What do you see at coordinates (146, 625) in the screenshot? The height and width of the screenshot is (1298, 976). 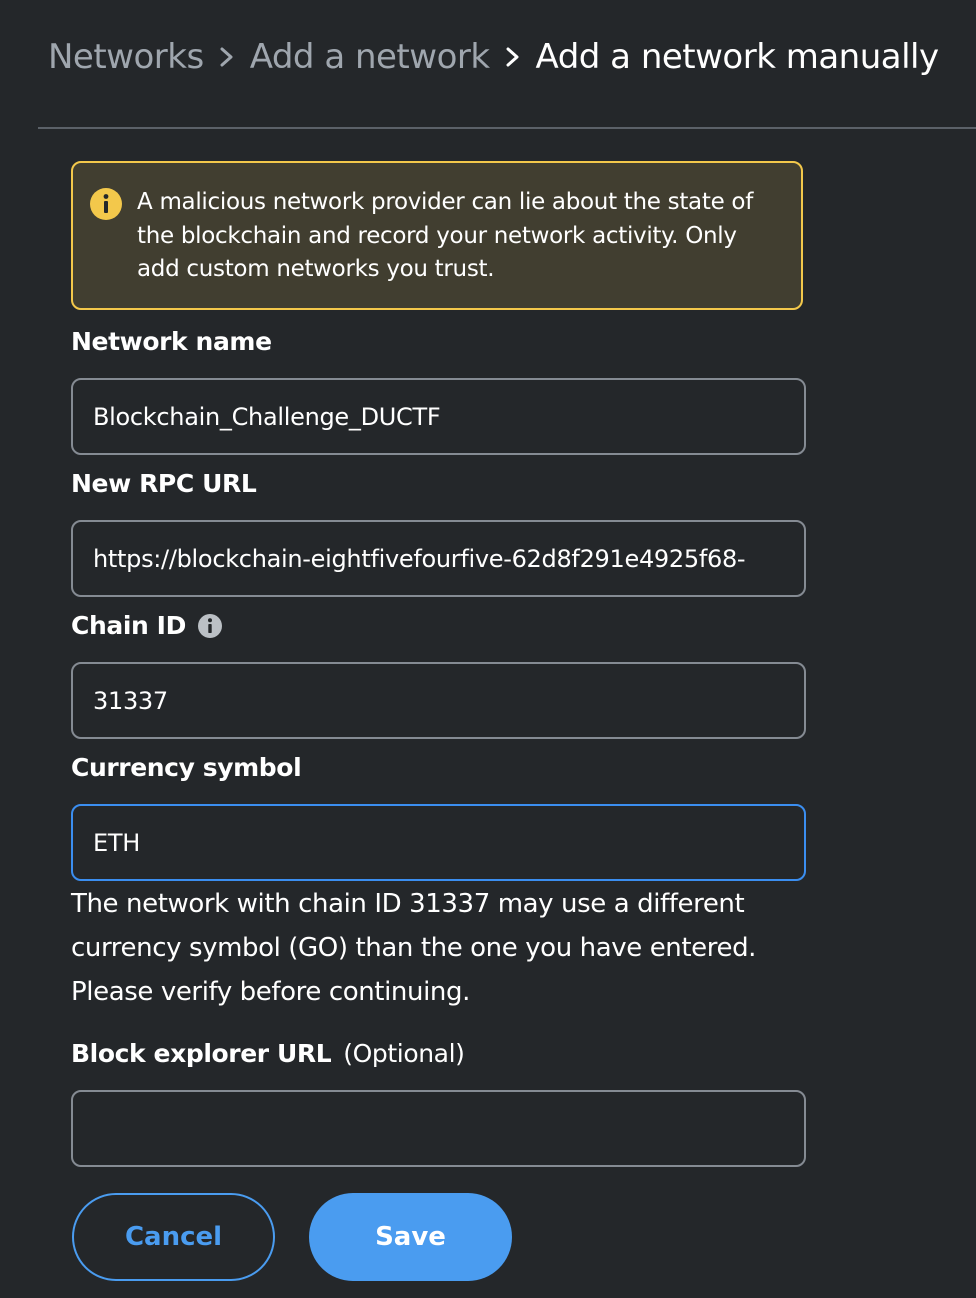 I see `chain-id-label: Chain ID` at bounding box center [146, 625].